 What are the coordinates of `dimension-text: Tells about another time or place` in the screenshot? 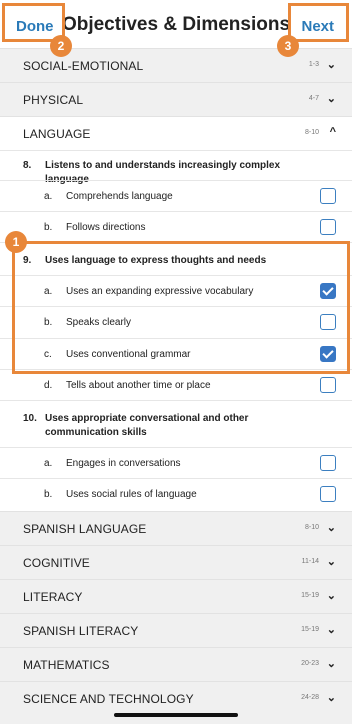 It's located at (138, 385).